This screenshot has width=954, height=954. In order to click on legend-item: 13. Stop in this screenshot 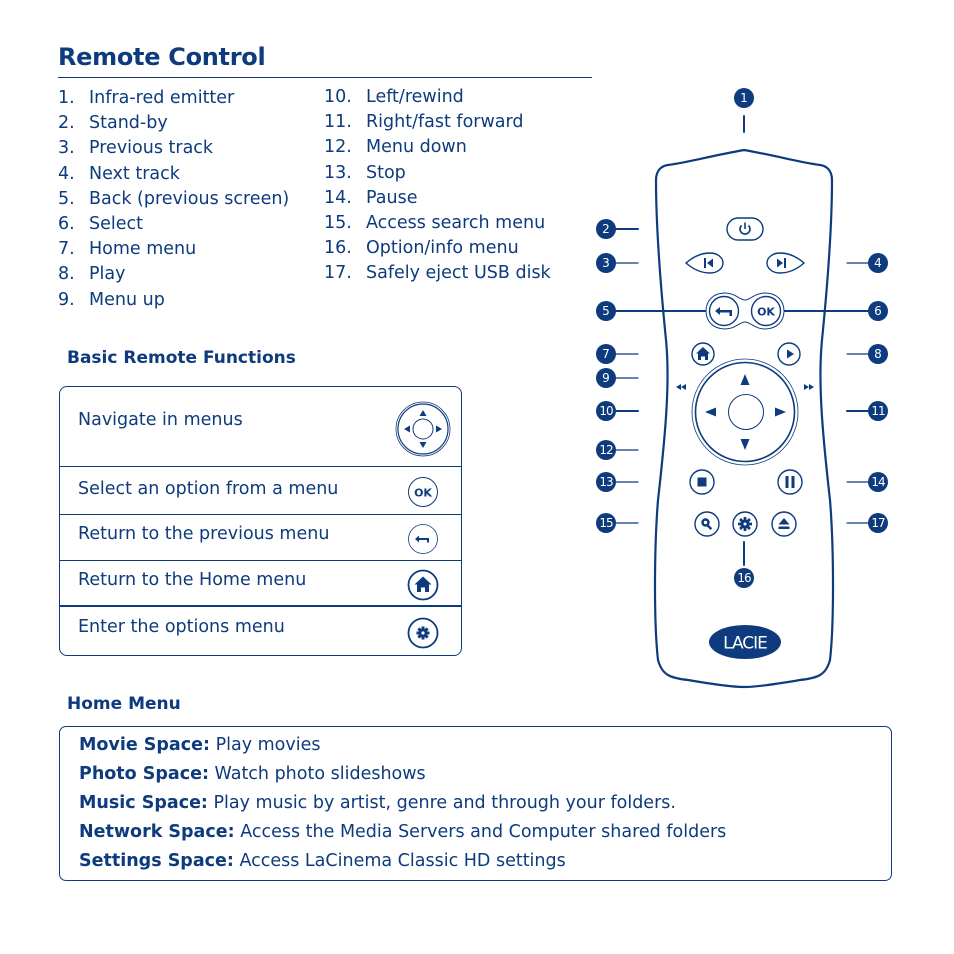, I will do `click(437, 173)`.